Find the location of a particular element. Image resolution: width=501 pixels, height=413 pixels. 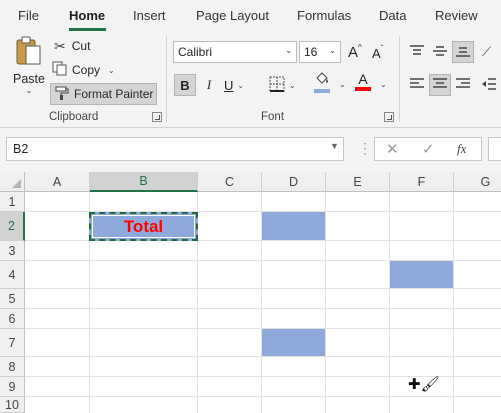

name-box-dropdown-icon: ▼ is located at coordinates (334, 146).